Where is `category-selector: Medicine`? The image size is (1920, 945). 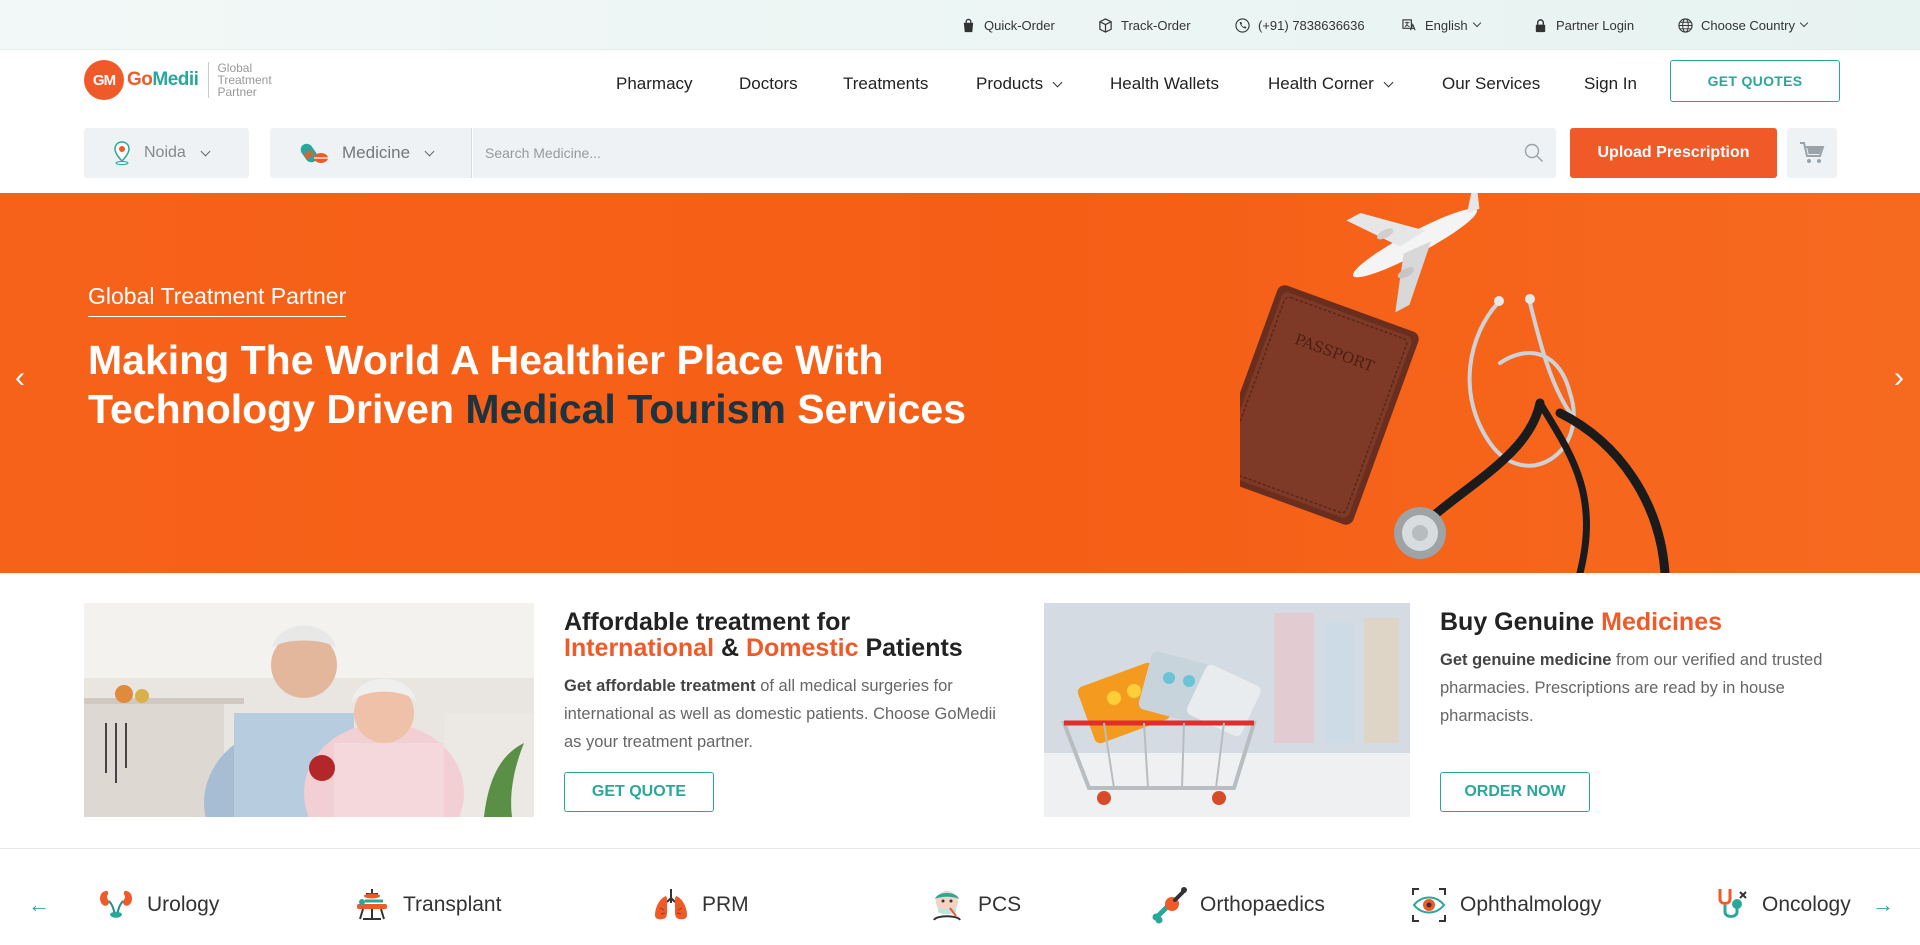 category-selector: Medicine is located at coordinates (371, 153).